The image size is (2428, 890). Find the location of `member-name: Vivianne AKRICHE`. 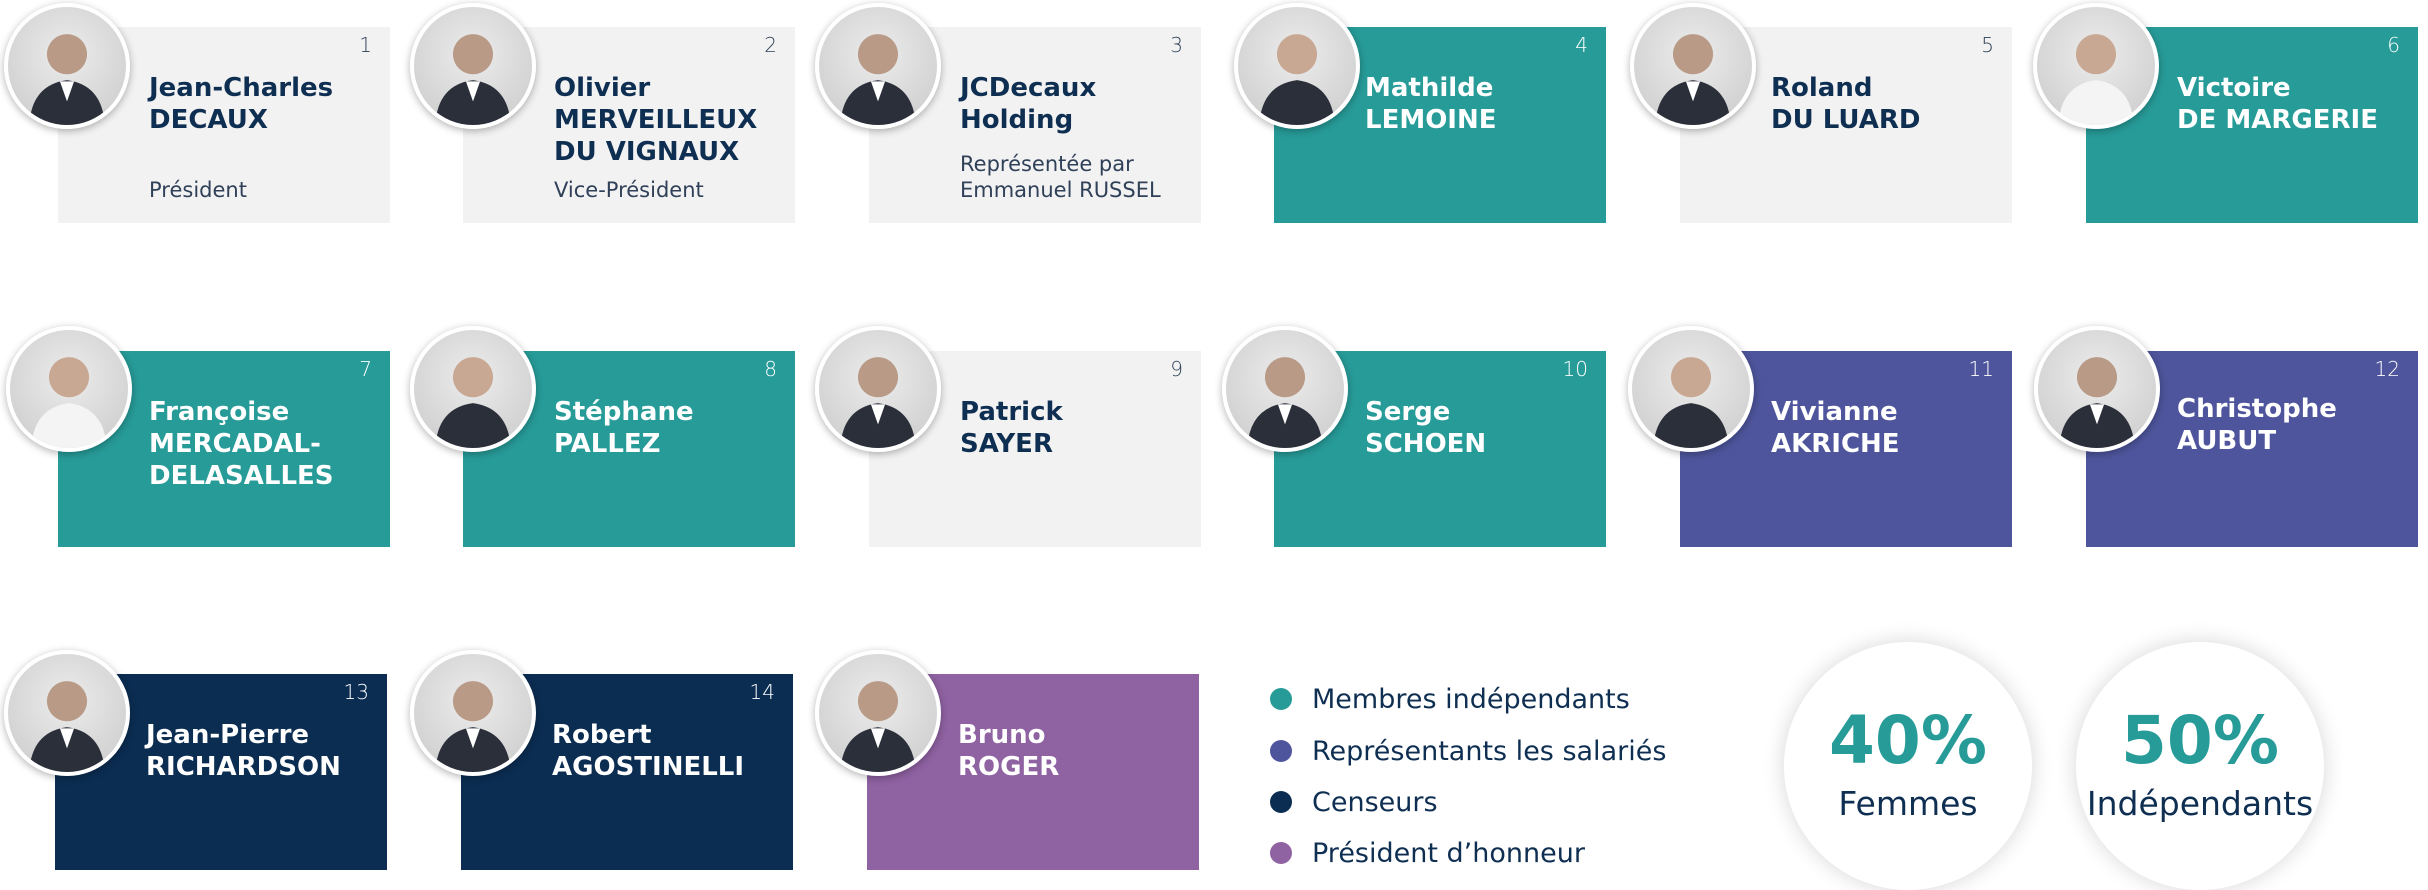

member-name: Vivianne AKRICHE is located at coordinates (1835, 428).